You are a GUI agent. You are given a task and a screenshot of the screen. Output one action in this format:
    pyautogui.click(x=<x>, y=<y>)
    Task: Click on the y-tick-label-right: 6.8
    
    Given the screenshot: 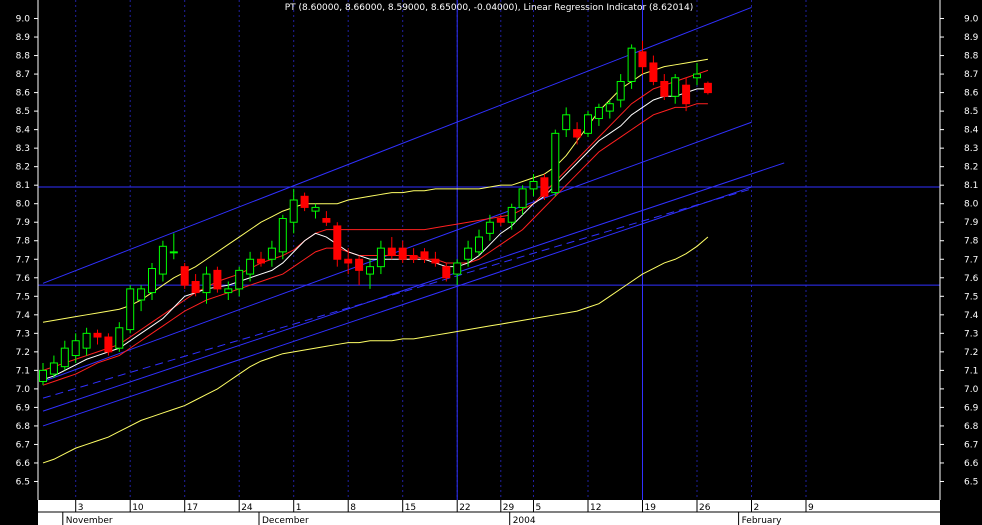 What is the action you would take?
    pyautogui.click(x=971, y=427)
    